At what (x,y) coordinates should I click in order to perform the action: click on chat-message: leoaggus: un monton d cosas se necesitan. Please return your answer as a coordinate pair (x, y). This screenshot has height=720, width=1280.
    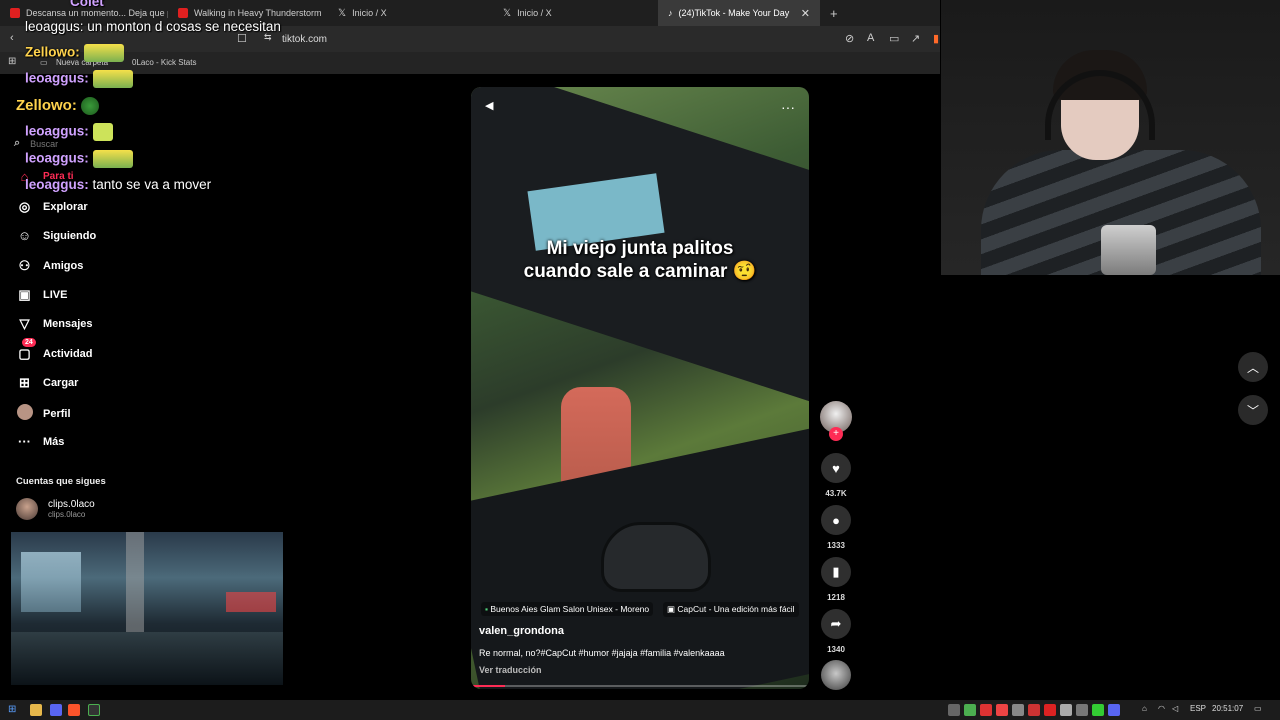
    Looking at the image, I should click on (153, 26).